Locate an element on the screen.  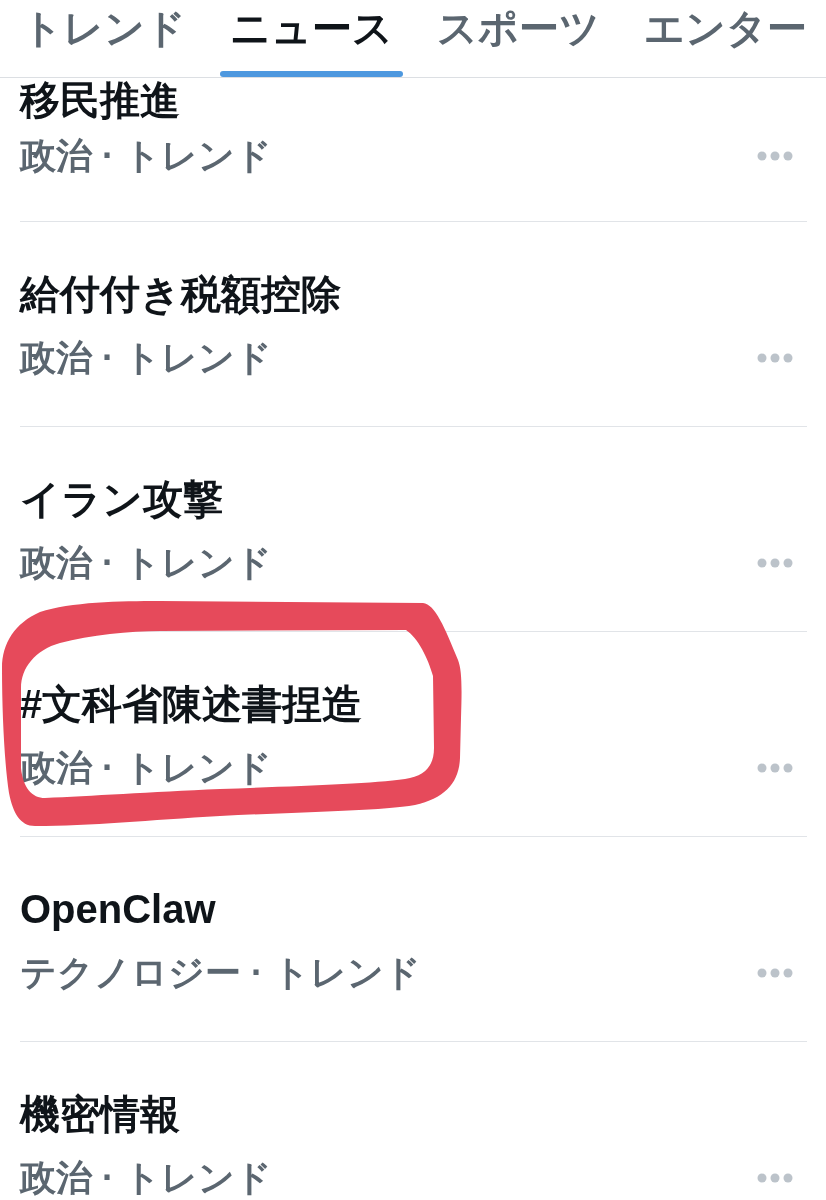
tab: スポーツ is located at coordinates (518, 38).